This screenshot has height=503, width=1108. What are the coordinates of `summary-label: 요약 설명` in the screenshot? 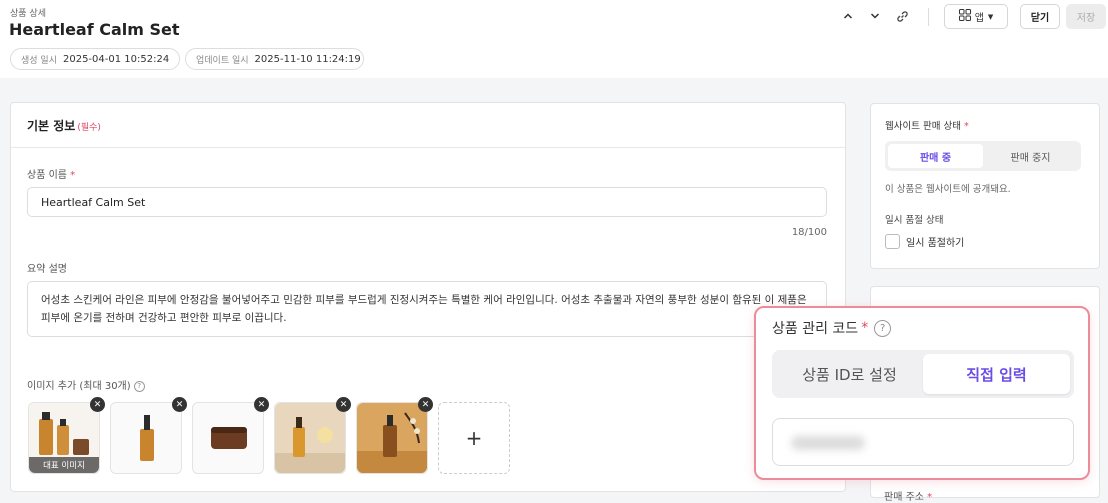 It's located at (47, 269).